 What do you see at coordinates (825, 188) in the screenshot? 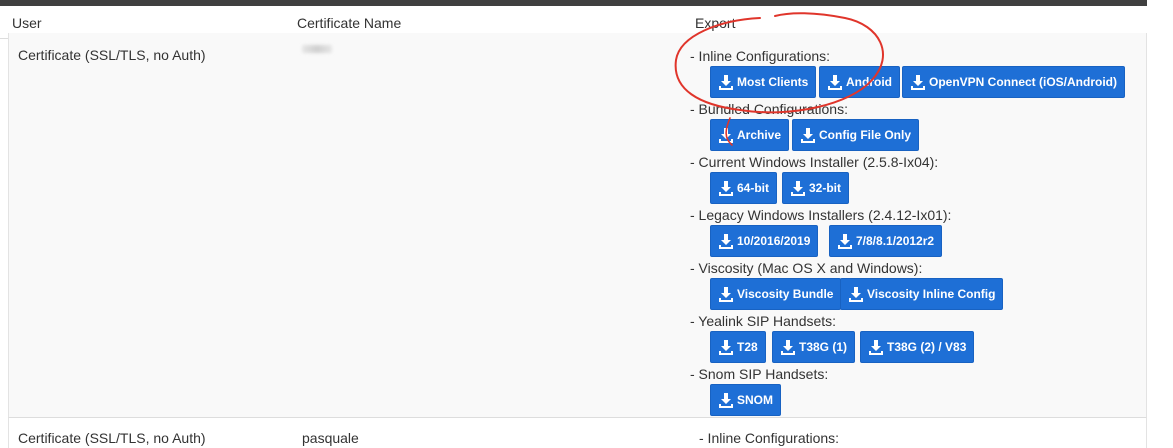
I see `button-label: 32-bit` at bounding box center [825, 188].